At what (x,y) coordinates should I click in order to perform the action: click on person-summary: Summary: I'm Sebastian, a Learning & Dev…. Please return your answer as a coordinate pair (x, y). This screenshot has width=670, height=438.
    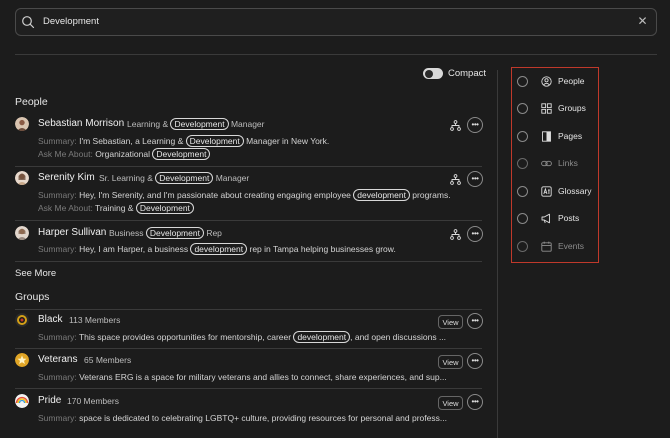
    Looking at the image, I should click on (184, 141).